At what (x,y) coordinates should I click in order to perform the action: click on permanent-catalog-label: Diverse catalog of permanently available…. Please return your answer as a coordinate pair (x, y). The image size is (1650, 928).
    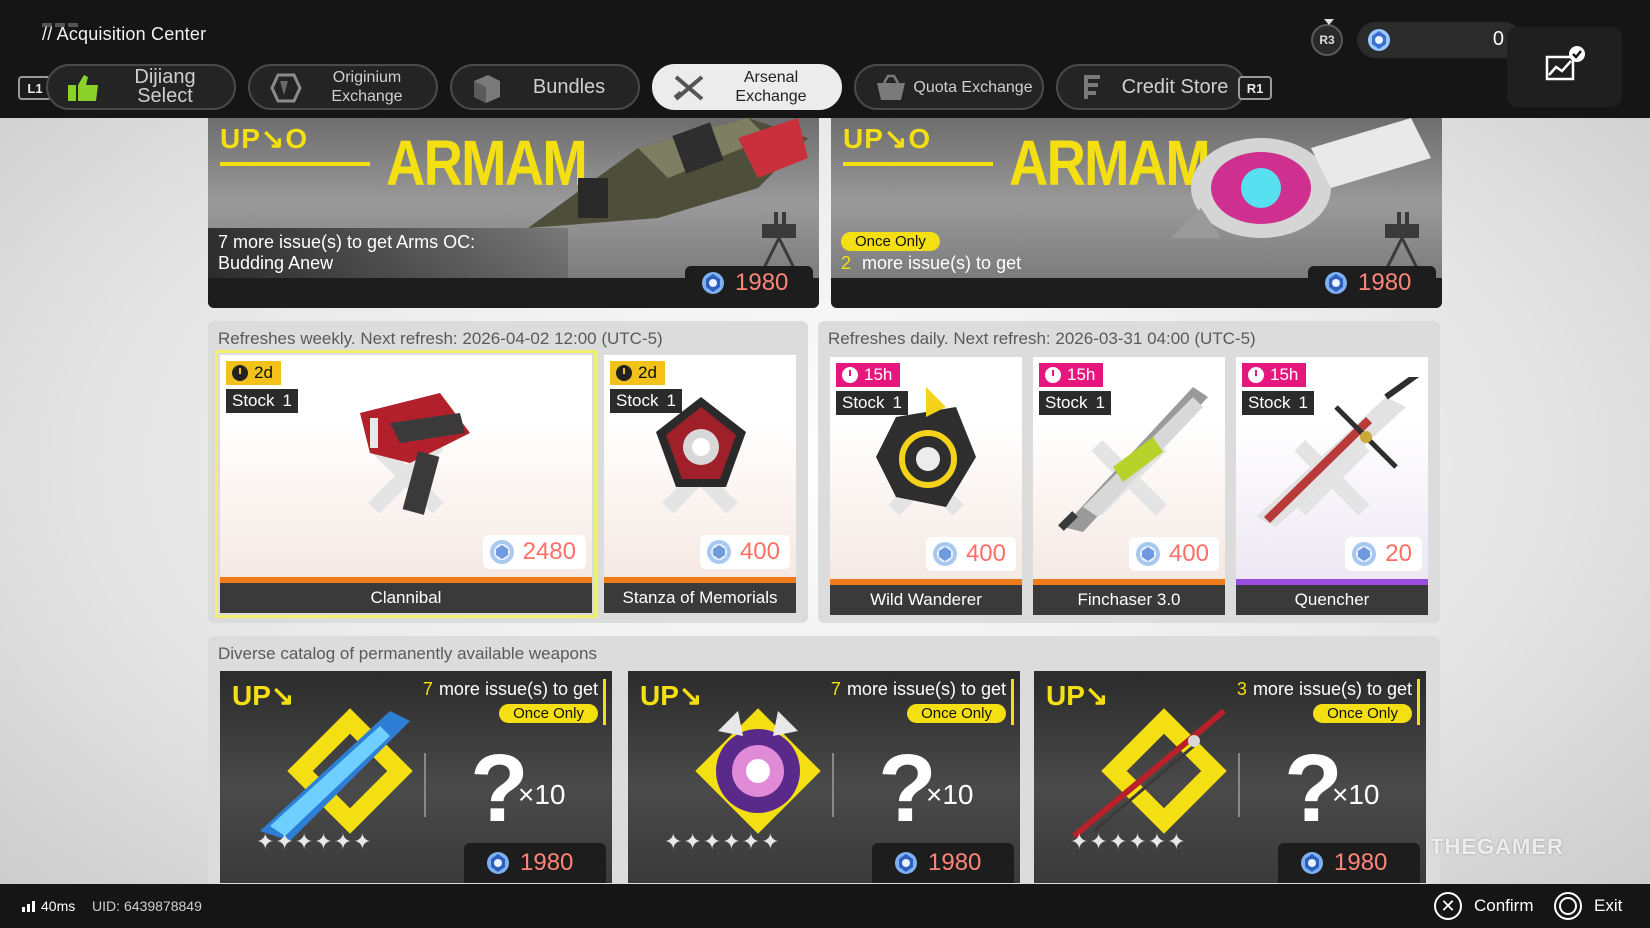
    Looking at the image, I should click on (407, 653).